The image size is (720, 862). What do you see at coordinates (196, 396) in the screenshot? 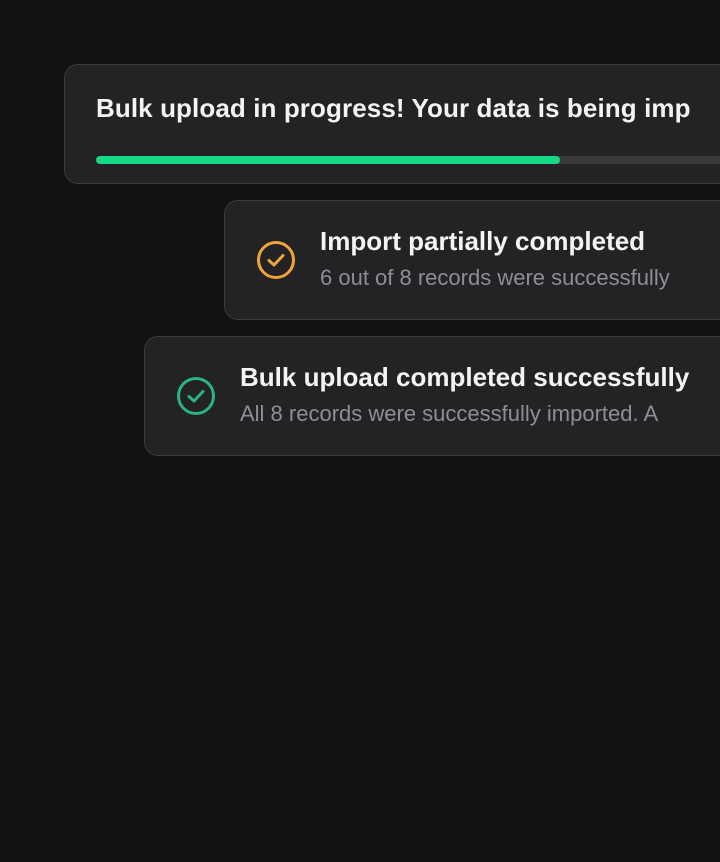
I see `success-check-circle-icon` at bounding box center [196, 396].